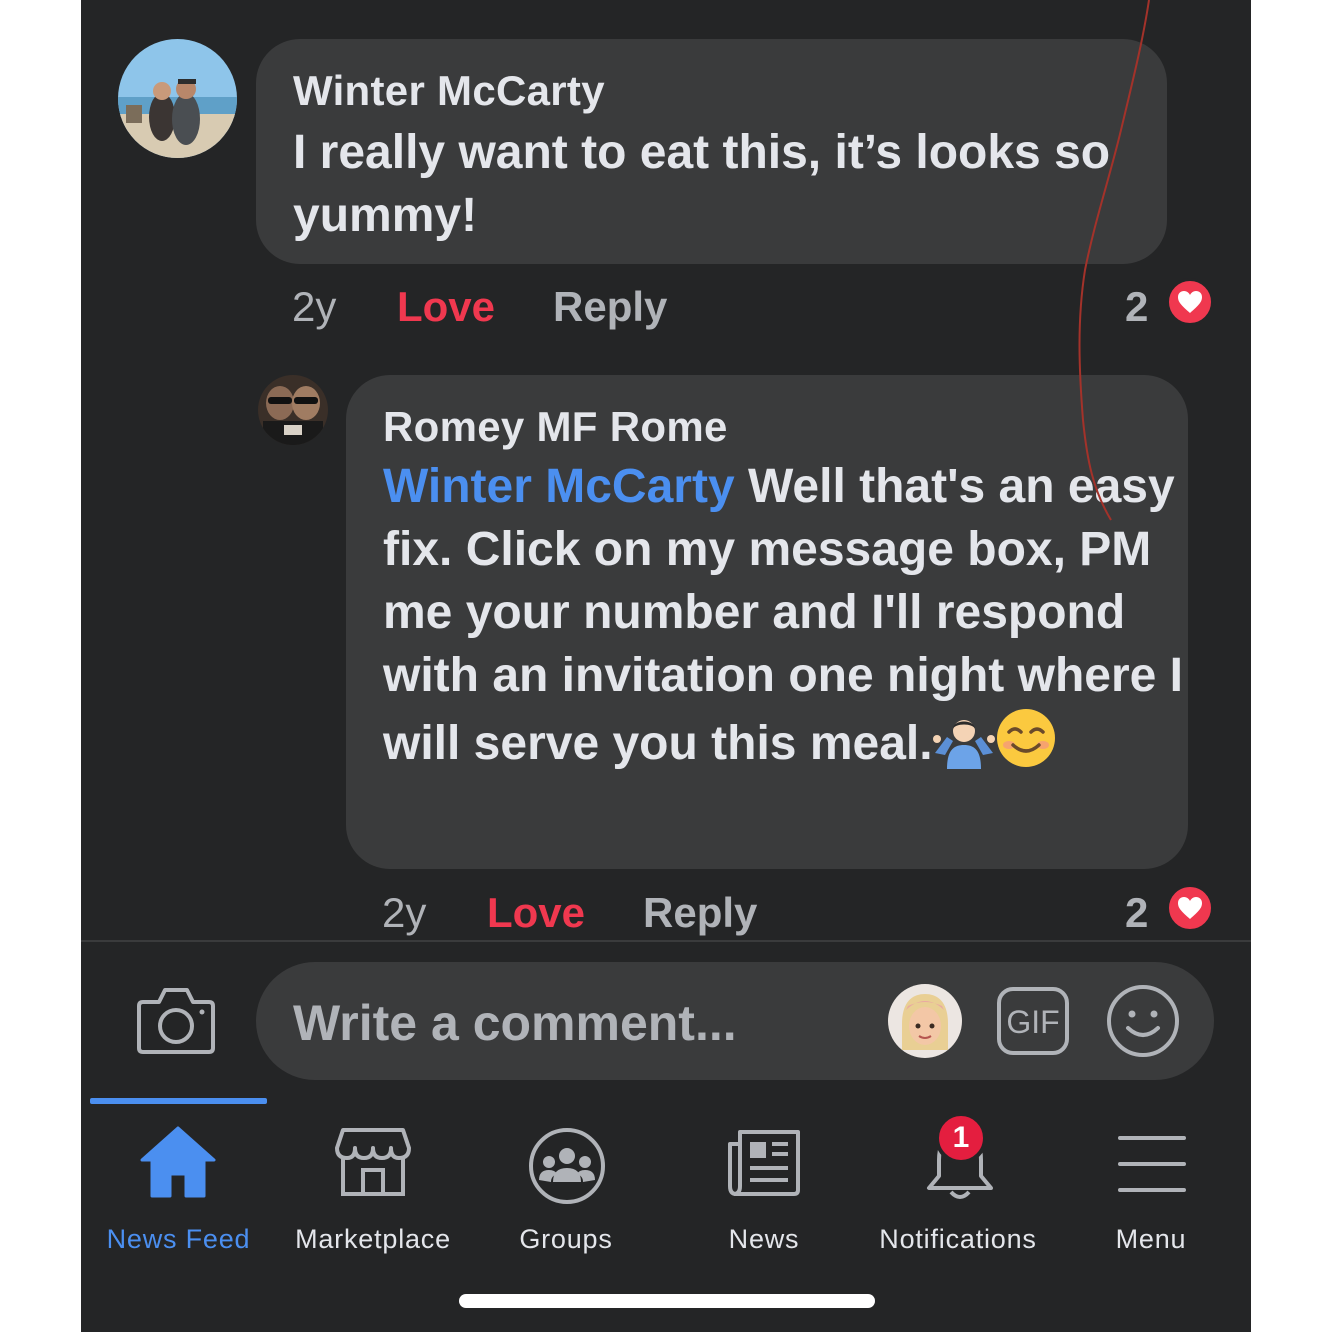  I want to click on hamburger-menu-icon, so click(1152, 1166).